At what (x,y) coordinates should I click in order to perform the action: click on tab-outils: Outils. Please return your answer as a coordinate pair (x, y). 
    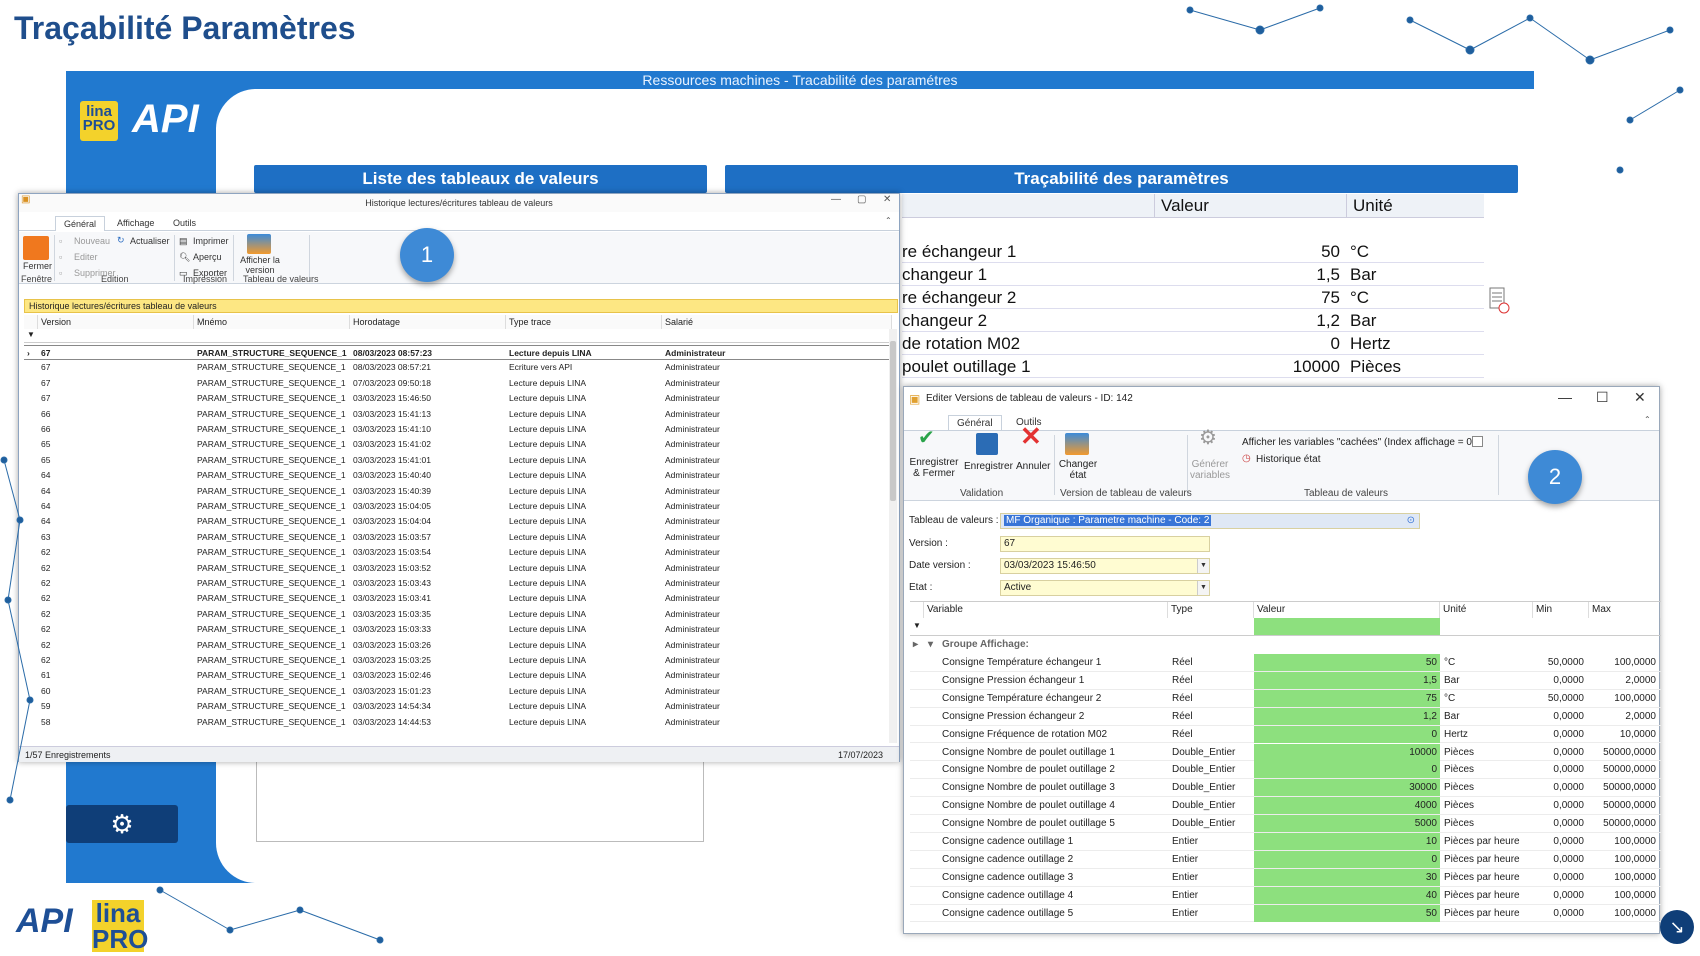
    Looking at the image, I should click on (184, 223).